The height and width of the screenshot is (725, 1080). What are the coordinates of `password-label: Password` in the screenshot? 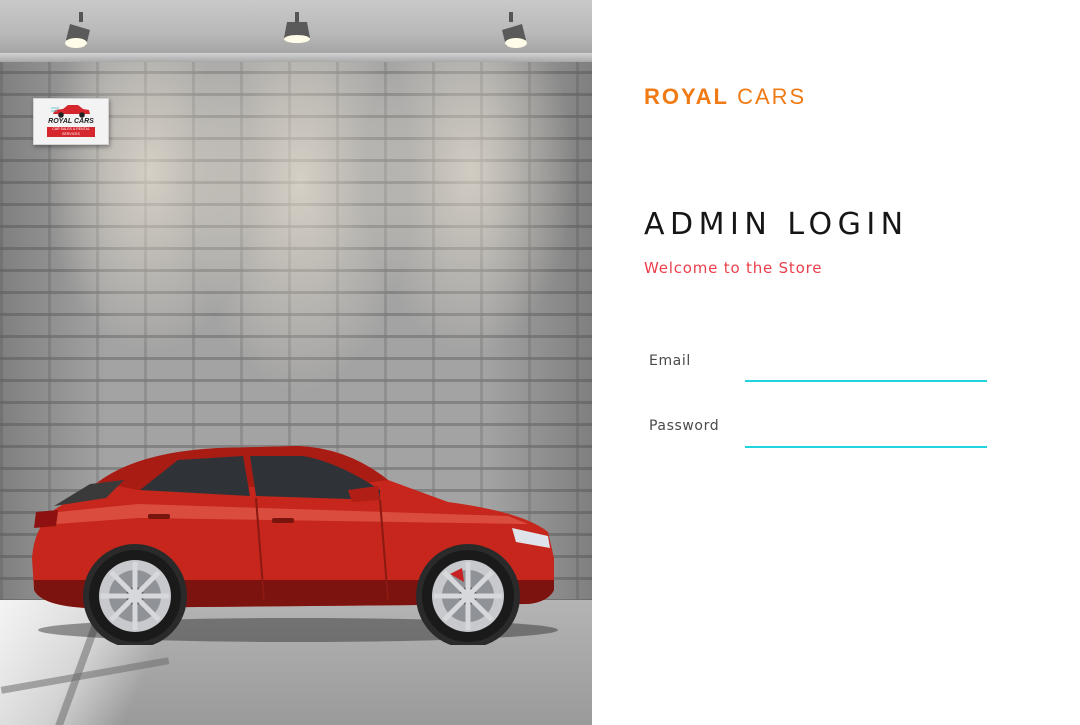 It's located at (684, 426).